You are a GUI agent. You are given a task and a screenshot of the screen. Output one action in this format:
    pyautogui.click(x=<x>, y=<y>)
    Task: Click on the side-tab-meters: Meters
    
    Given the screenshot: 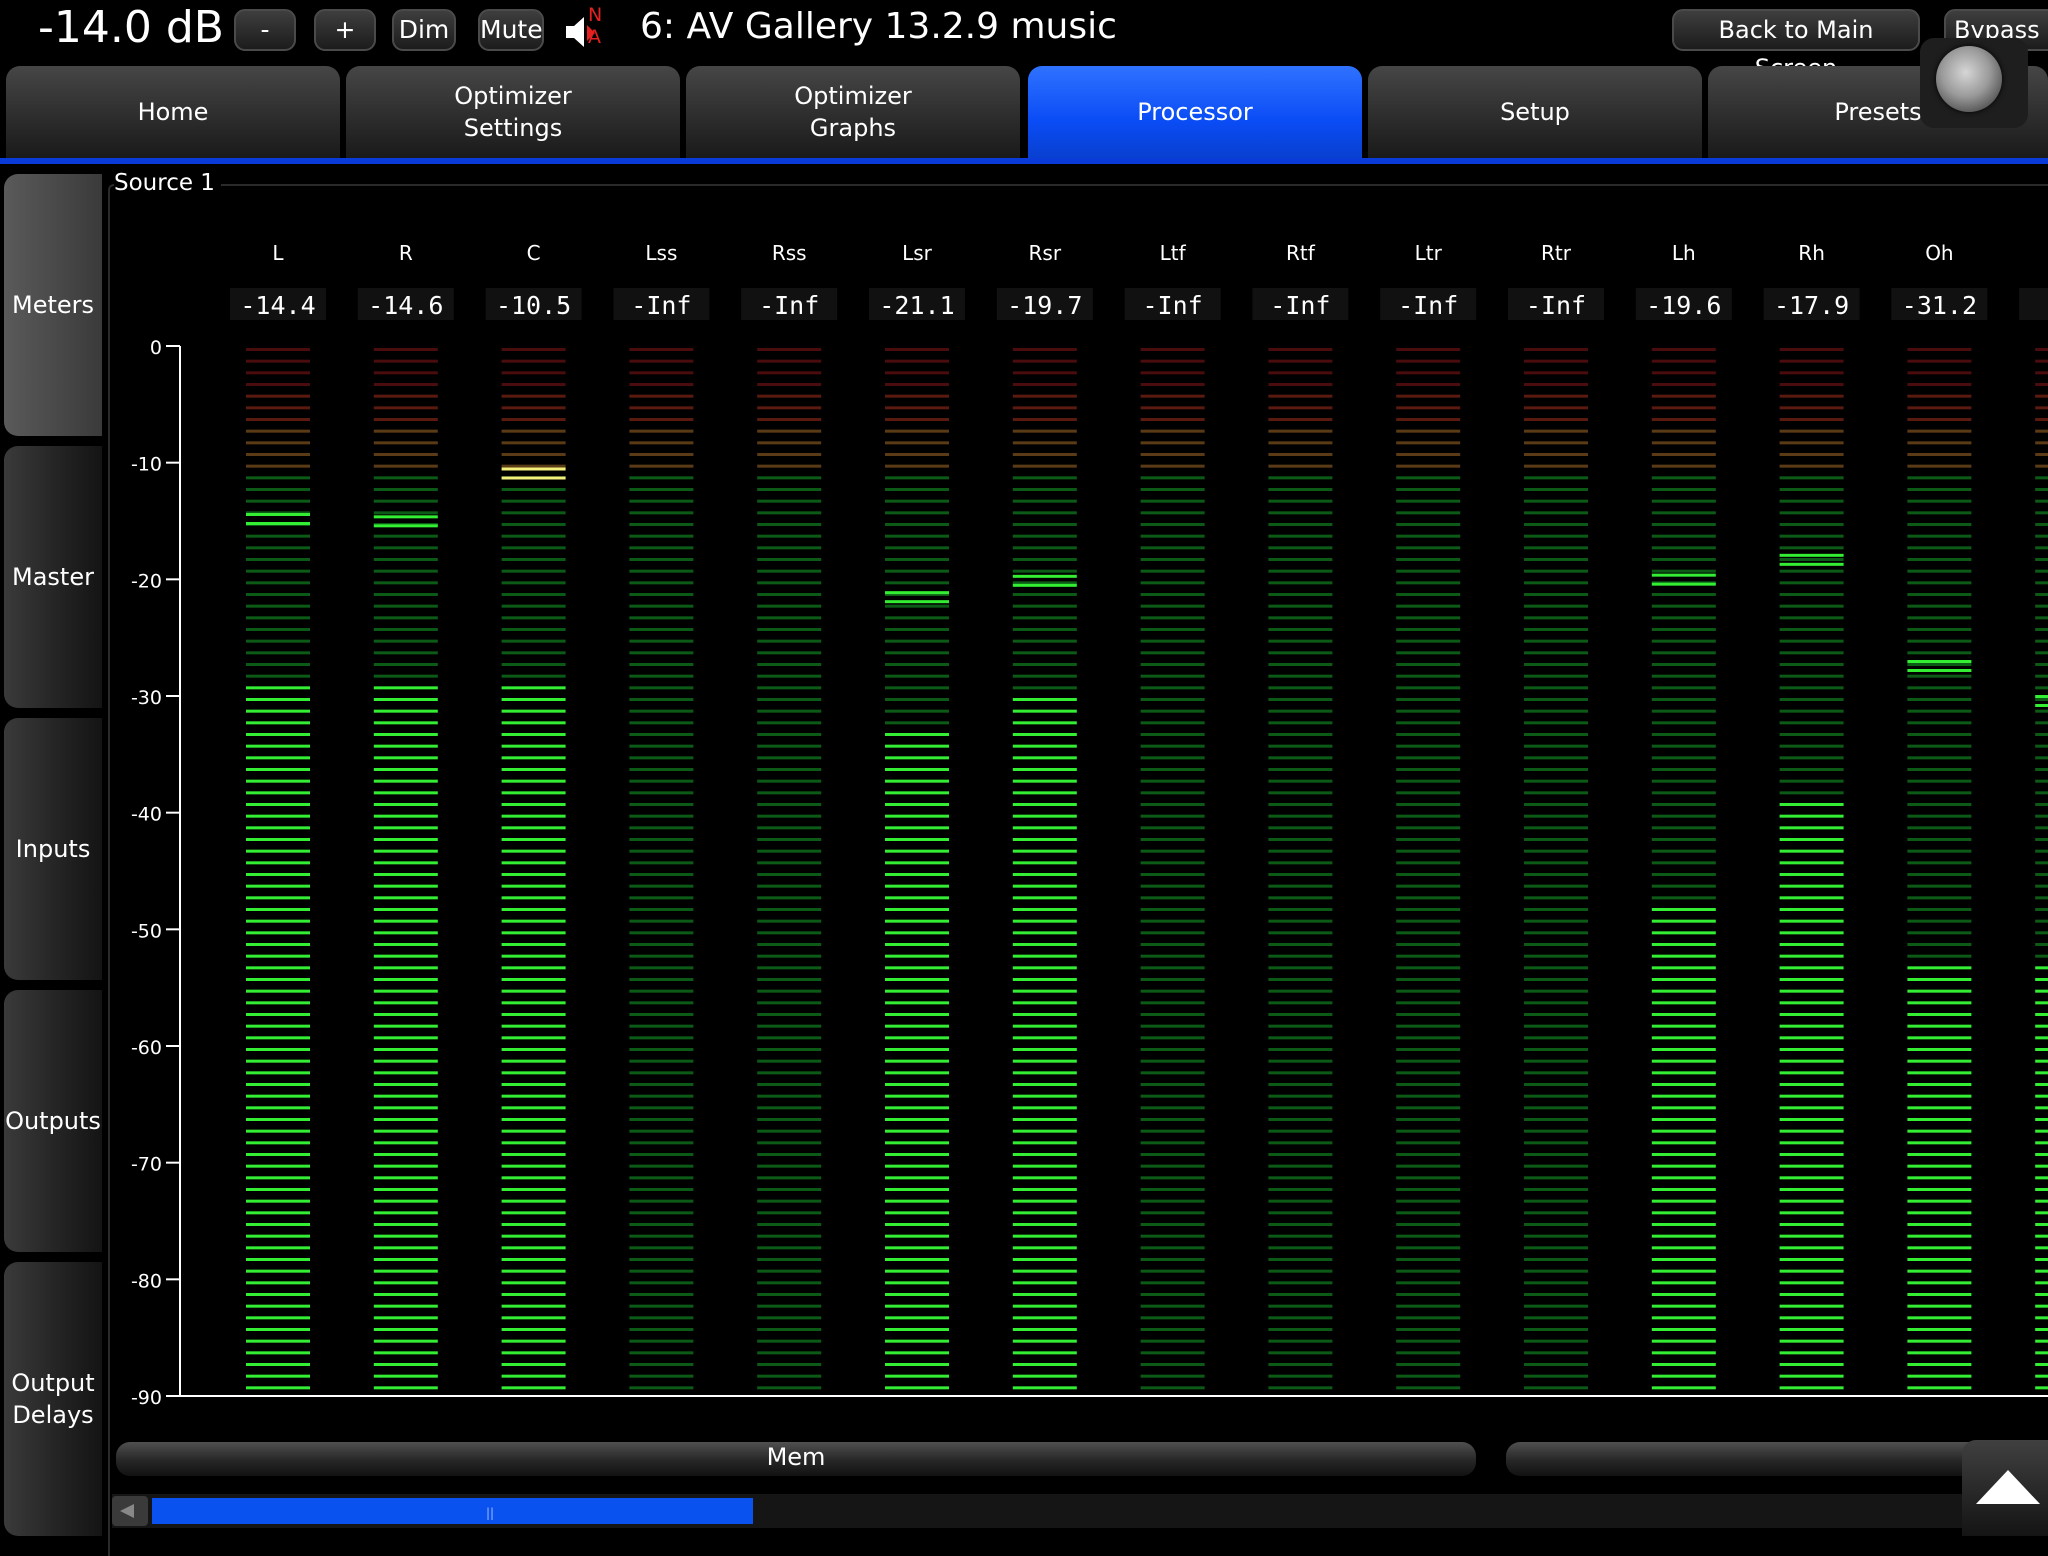 What is the action you would take?
    pyautogui.click(x=53, y=305)
    